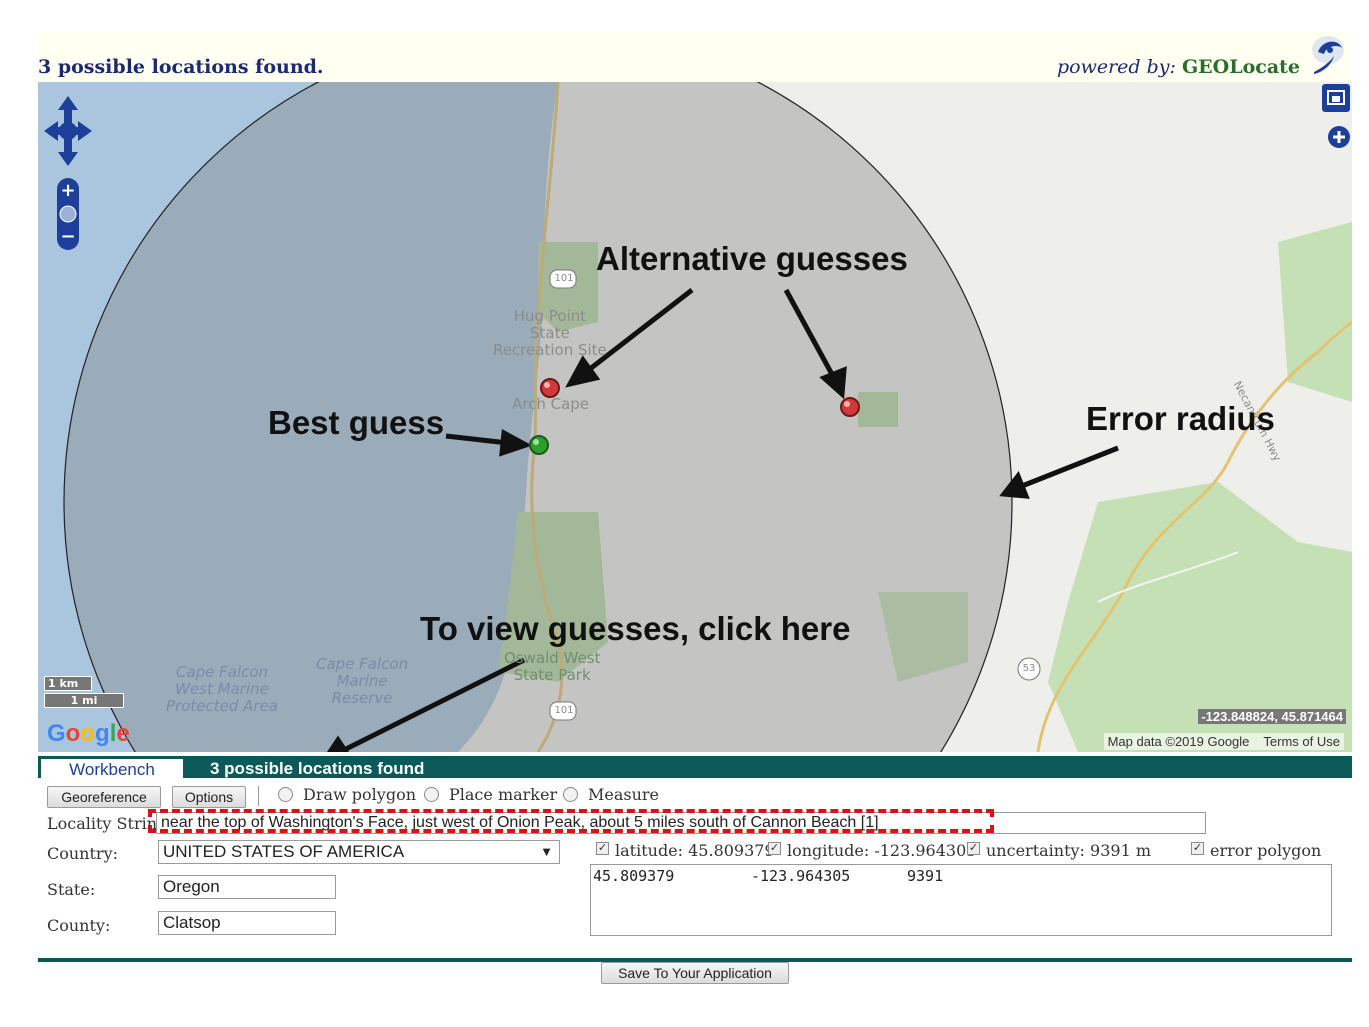  What do you see at coordinates (850, 407) in the screenshot?
I see `alternative-guess-marker` at bounding box center [850, 407].